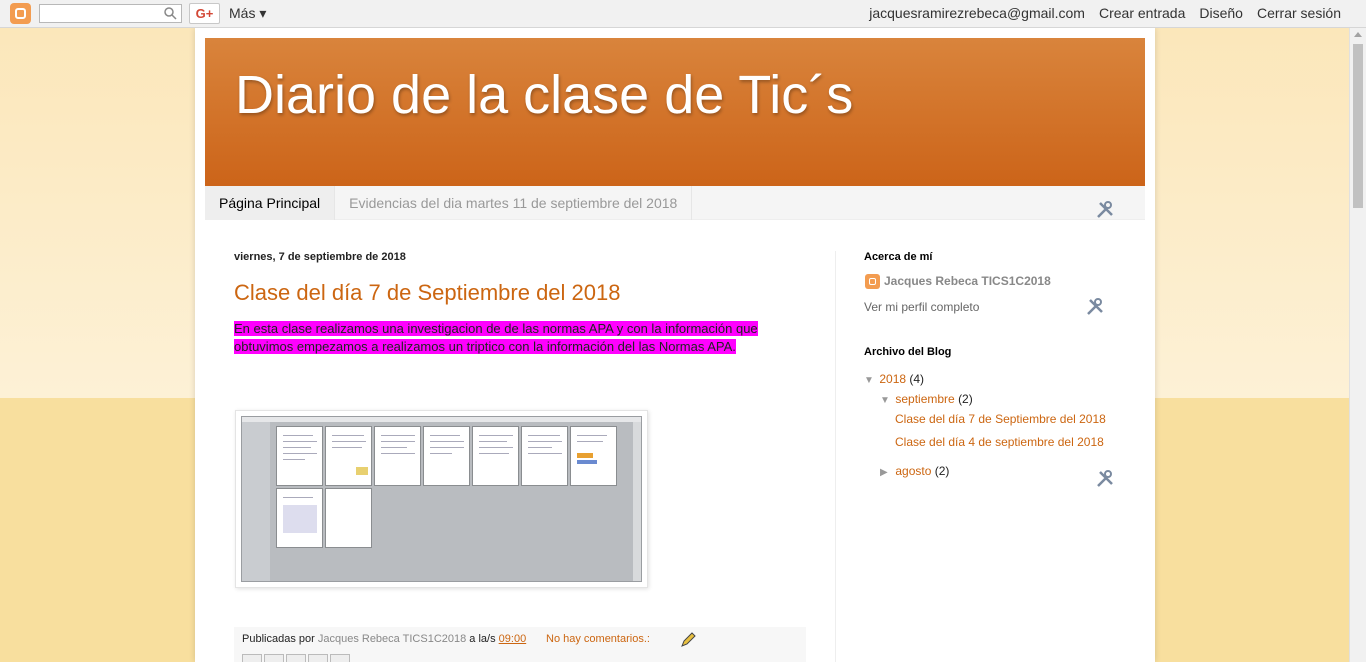 This screenshot has height=662, width=1366. Describe the element at coordinates (270, 203) in the screenshot. I see `tab-home: Página Principal` at that location.